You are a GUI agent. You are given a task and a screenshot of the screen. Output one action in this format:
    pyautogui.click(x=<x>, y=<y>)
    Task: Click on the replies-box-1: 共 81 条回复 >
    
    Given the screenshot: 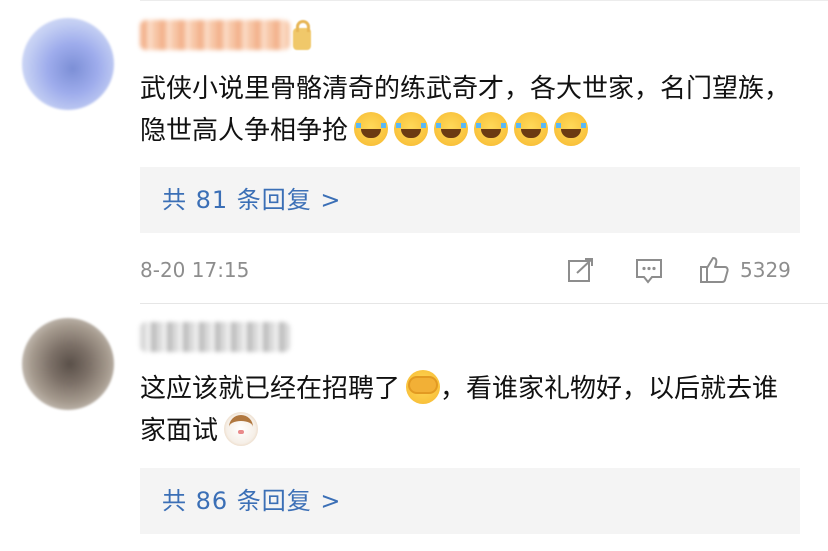 What is the action you would take?
    pyautogui.click(x=470, y=200)
    